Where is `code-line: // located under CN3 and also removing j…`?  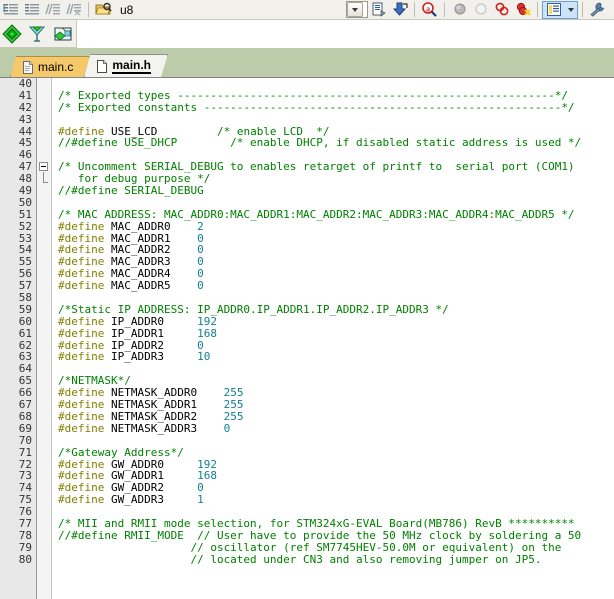 code-line: // located under CN3 and also removing j… is located at coordinates (333, 559).